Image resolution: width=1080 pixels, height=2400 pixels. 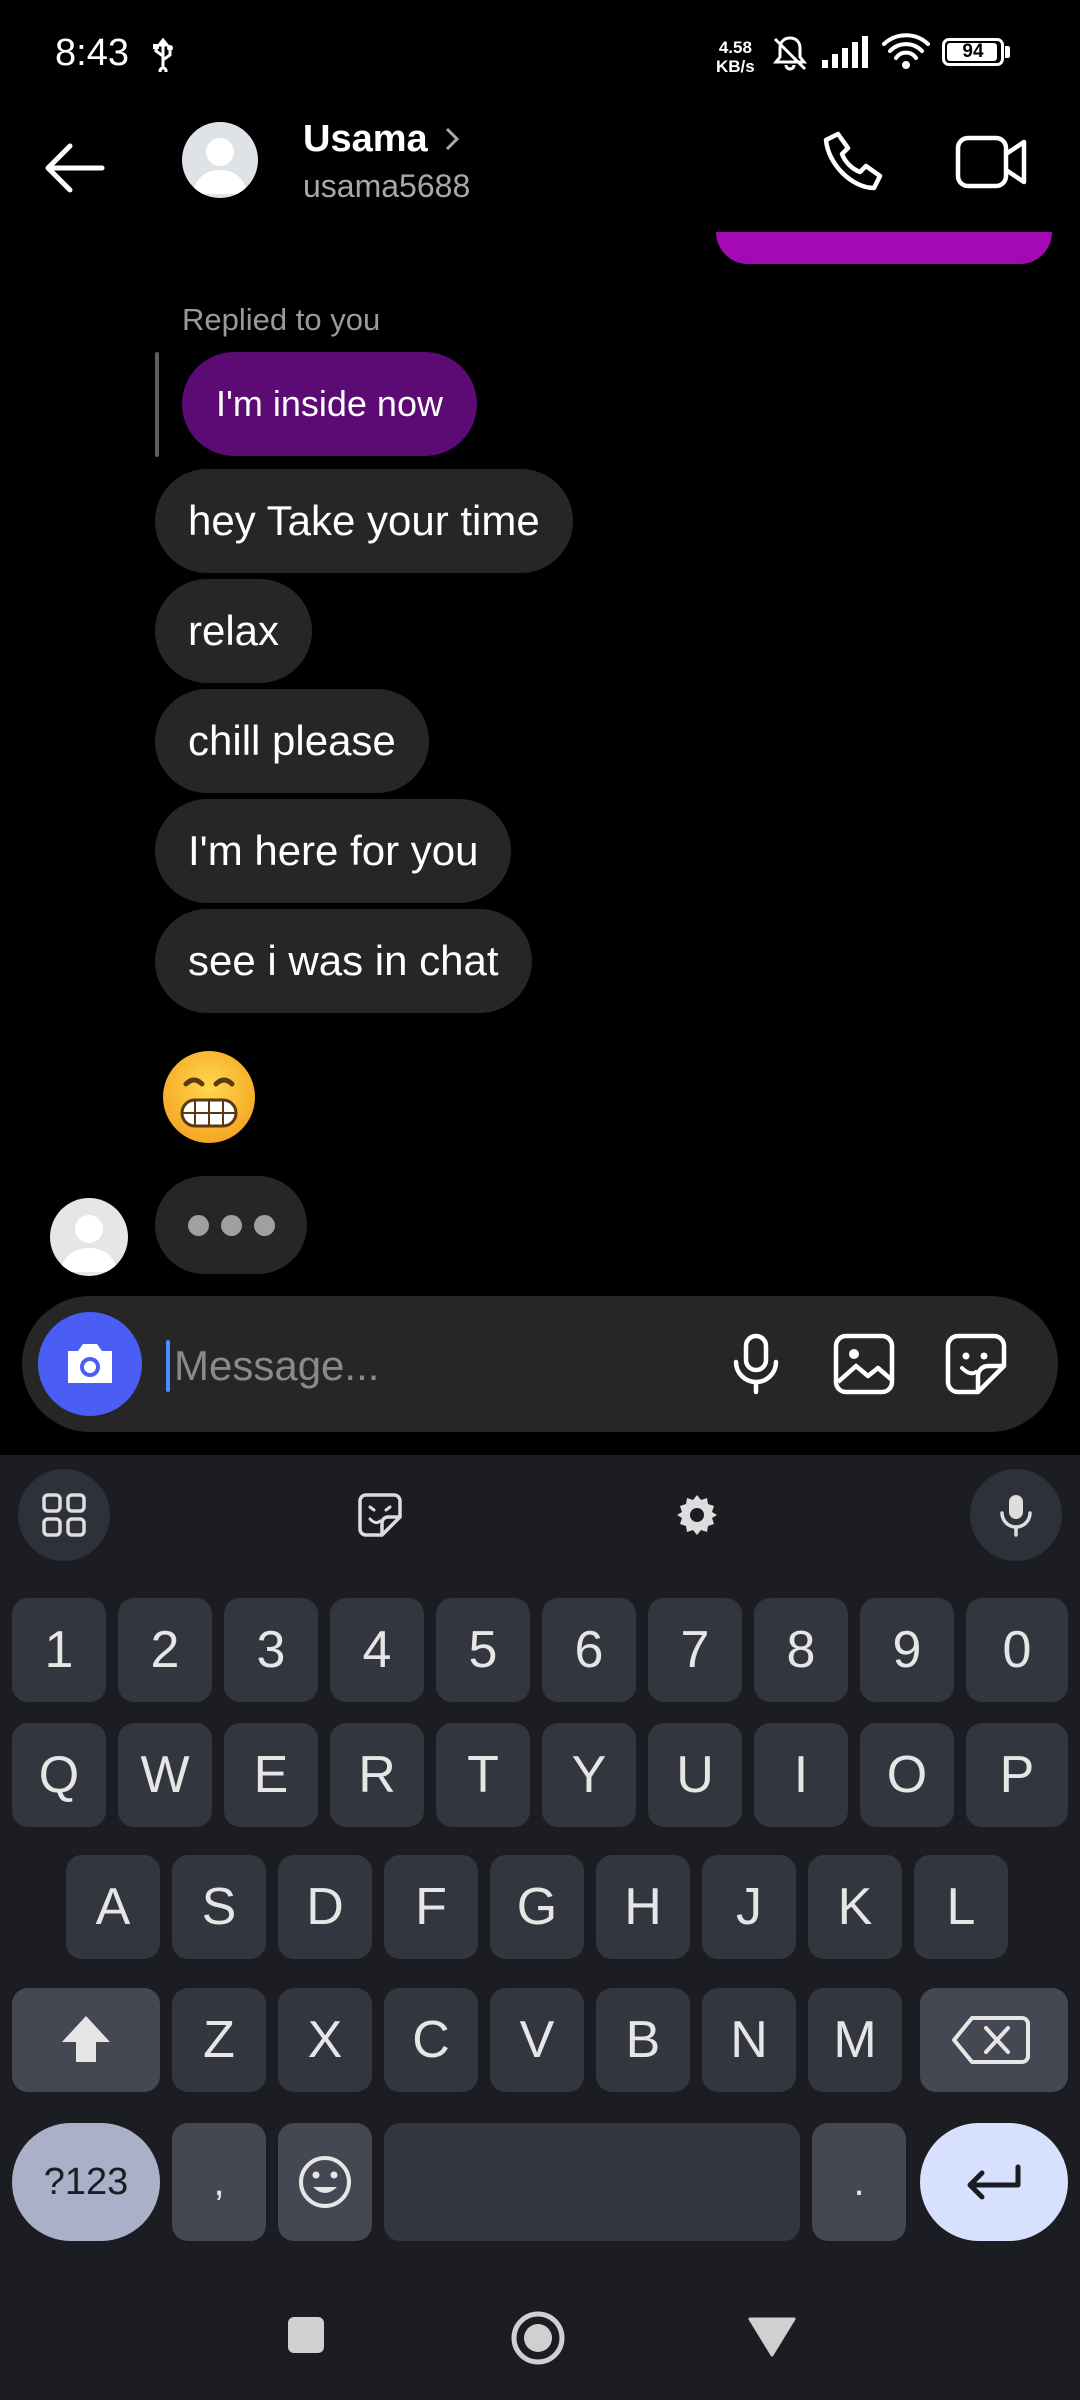 I want to click on key: E, so click(x=271, y=1775).